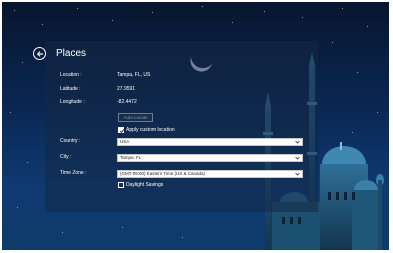 This screenshot has height=253, width=393. Describe the element at coordinates (131, 157) in the screenshot. I see `city-select-value: Tampa, FL` at that location.